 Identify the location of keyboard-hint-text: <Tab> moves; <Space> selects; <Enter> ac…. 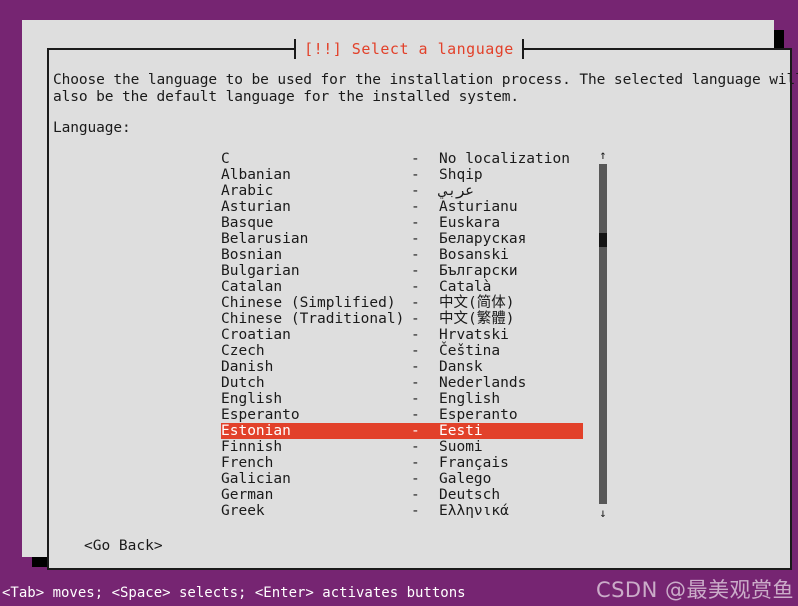
(234, 593).